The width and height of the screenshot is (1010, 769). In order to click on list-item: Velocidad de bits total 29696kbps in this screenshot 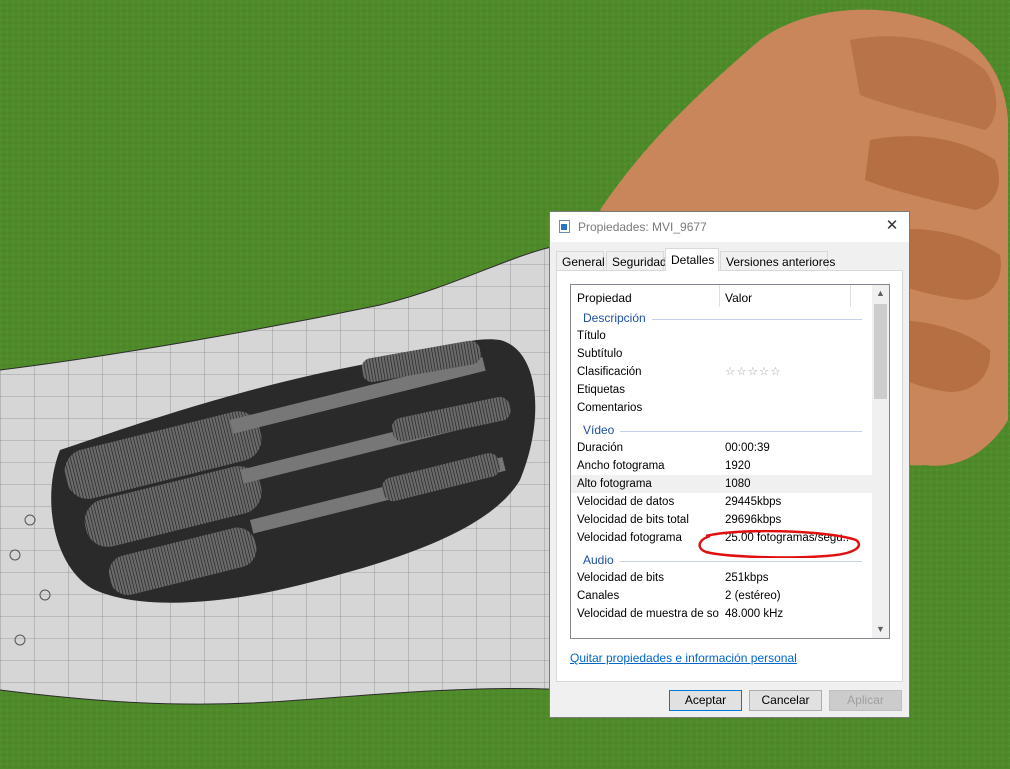, I will do `click(721, 520)`.